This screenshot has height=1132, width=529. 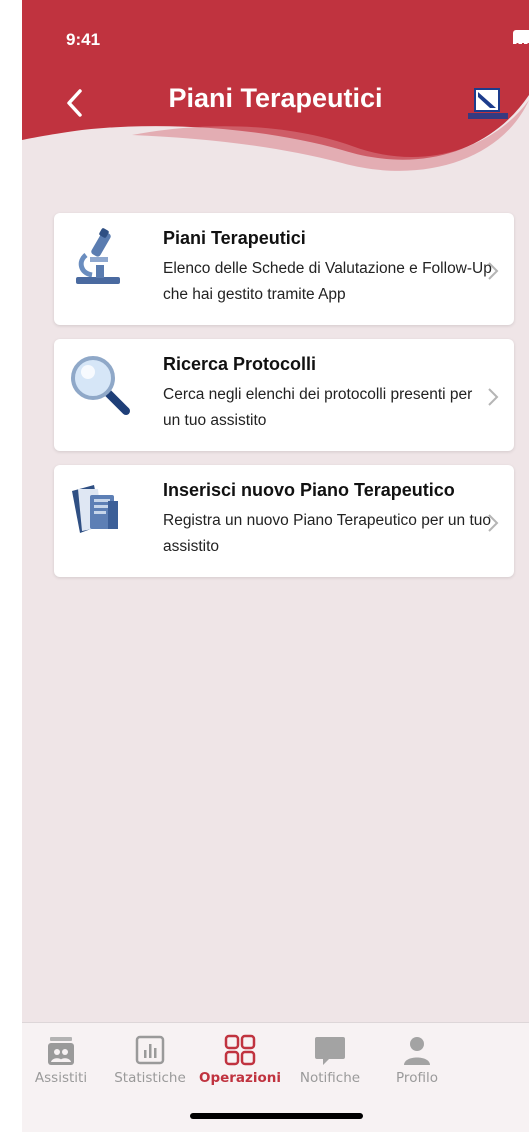 I want to click on card-title: Inserisci nuovo Piano Terapeutico, so click(x=309, y=490).